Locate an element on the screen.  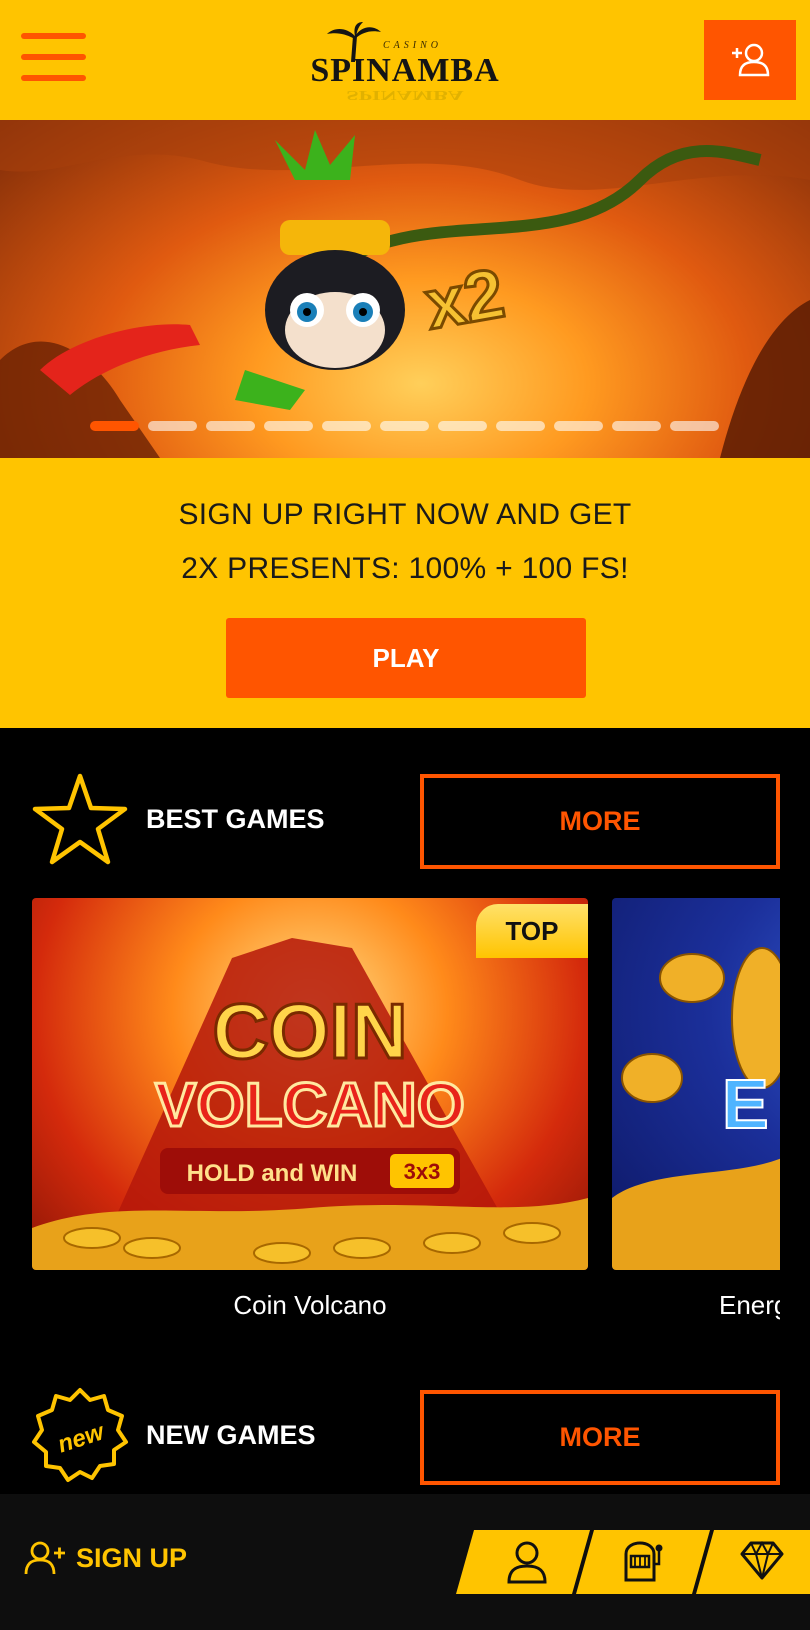
best-games-header: BEST GAMES MORE is located at coordinates (405, 820).